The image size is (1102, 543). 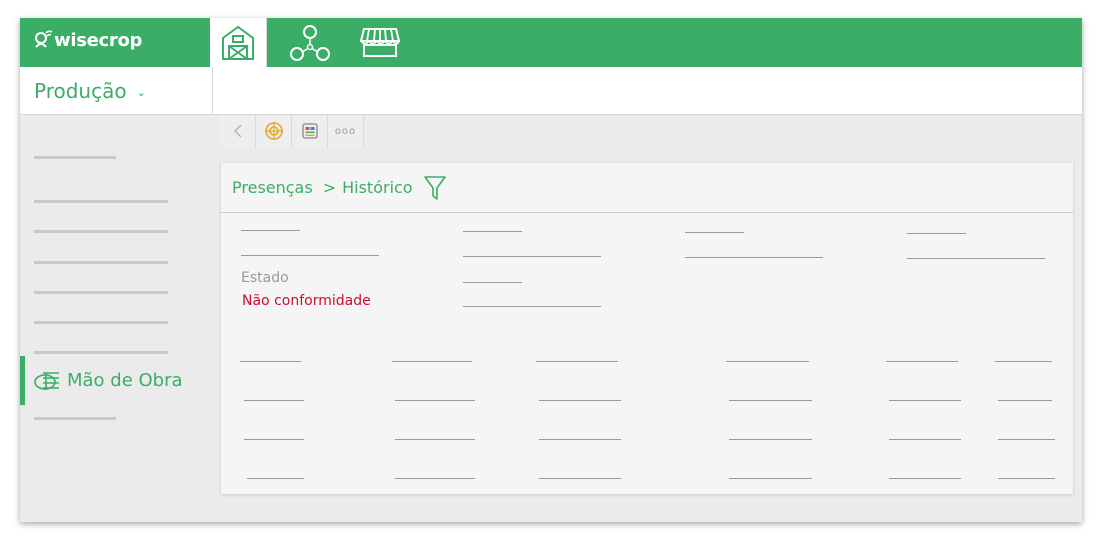 I want to click on sidebar-item-label: Mão de Obra, so click(x=125, y=380).